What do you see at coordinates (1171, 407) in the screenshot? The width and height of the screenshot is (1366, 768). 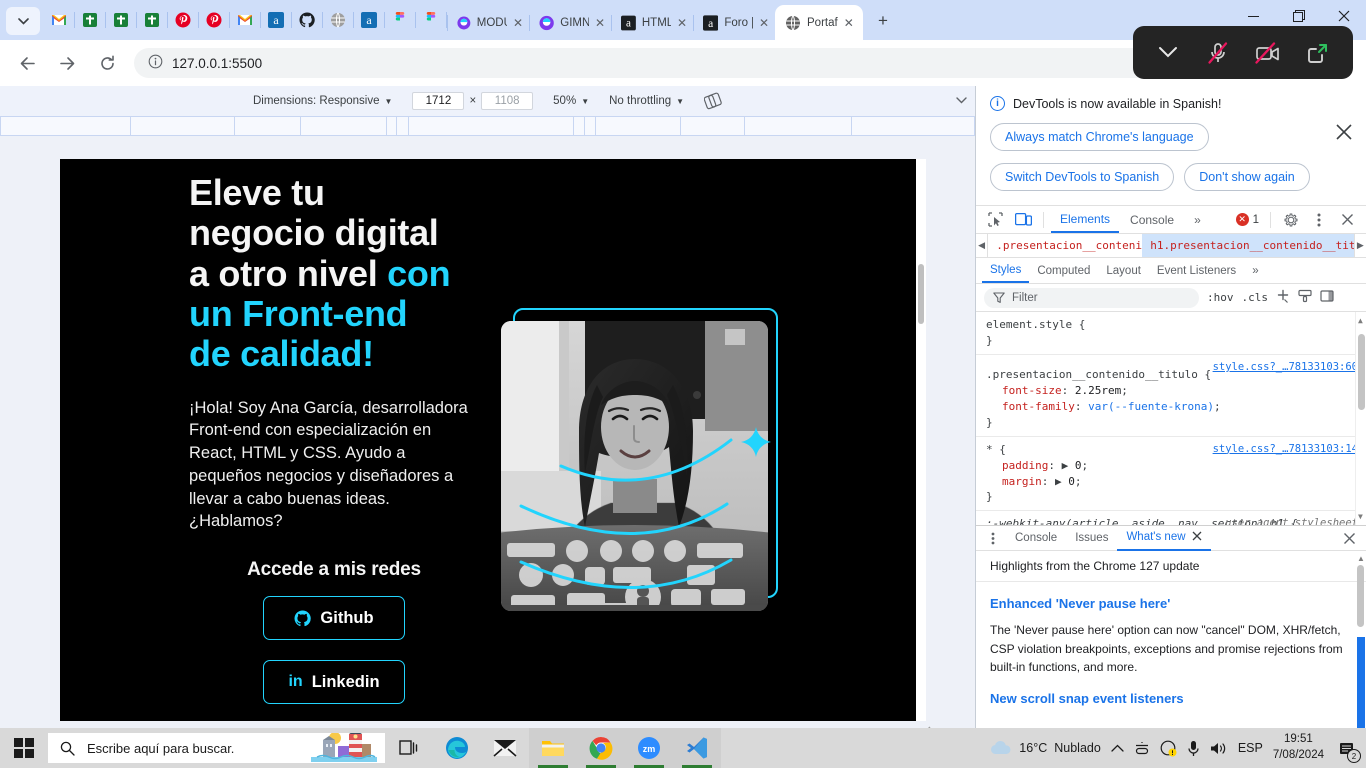 I see `rule-property: font-family: var(--fuente-krona);` at bounding box center [1171, 407].